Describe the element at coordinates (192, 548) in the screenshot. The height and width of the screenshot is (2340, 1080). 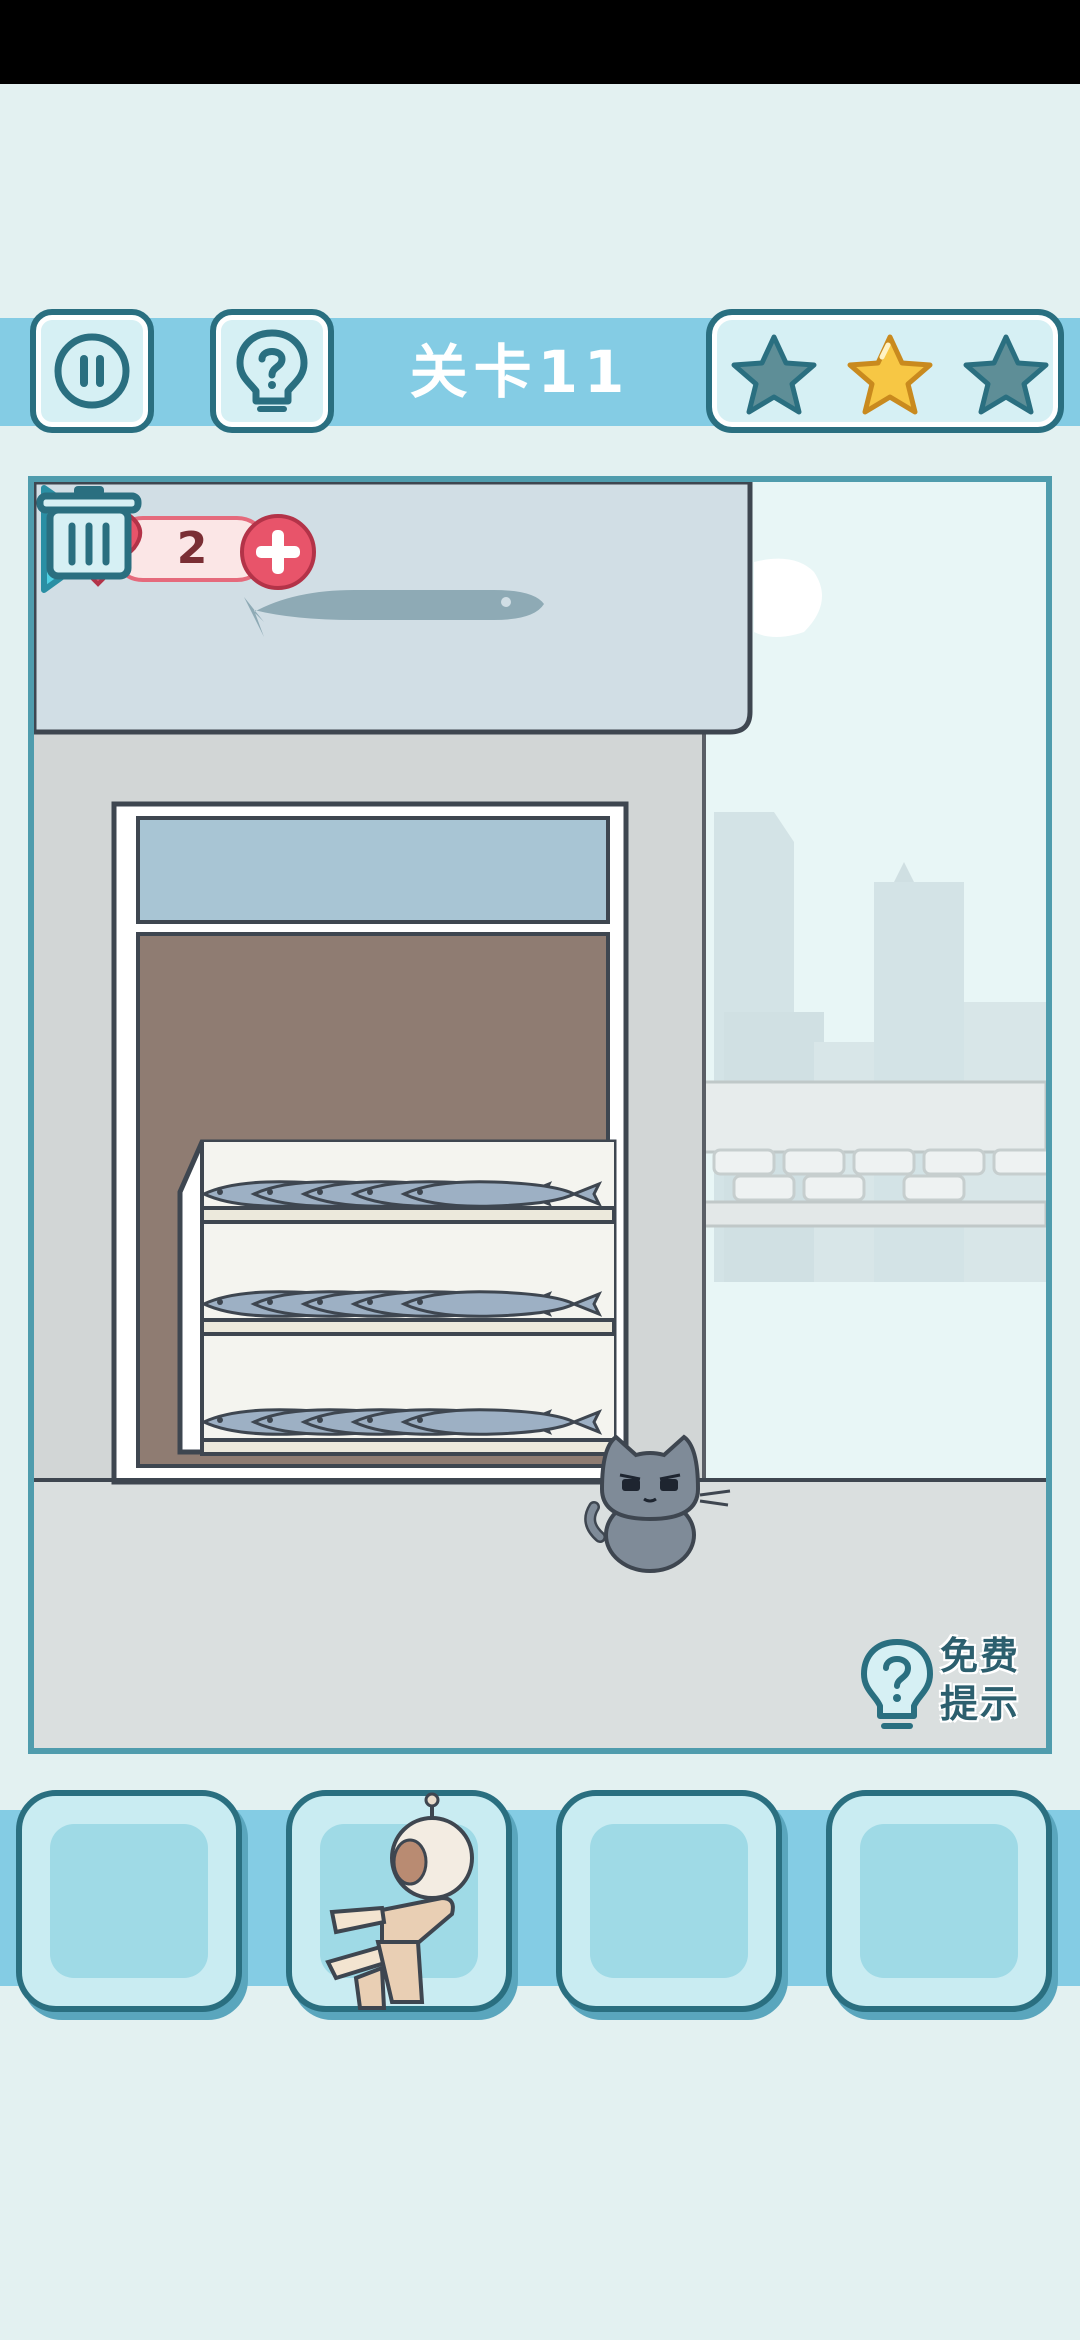
I see `lives-count: 2` at that location.